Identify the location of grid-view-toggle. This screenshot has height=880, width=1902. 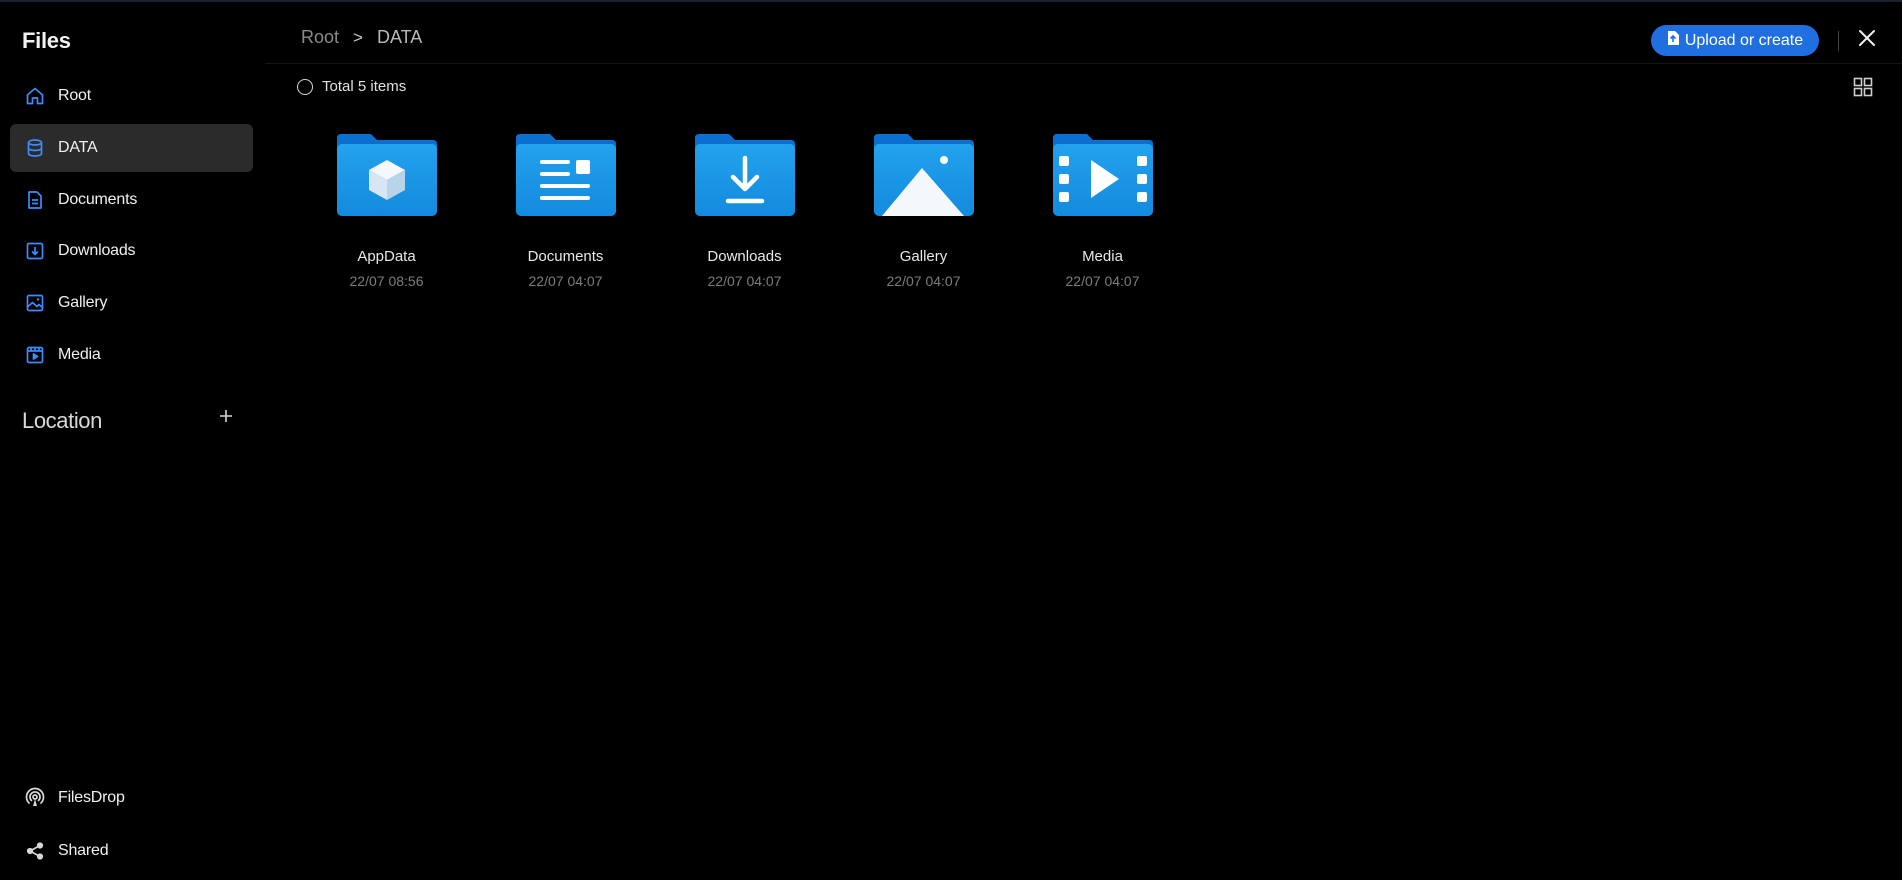
(1863, 89).